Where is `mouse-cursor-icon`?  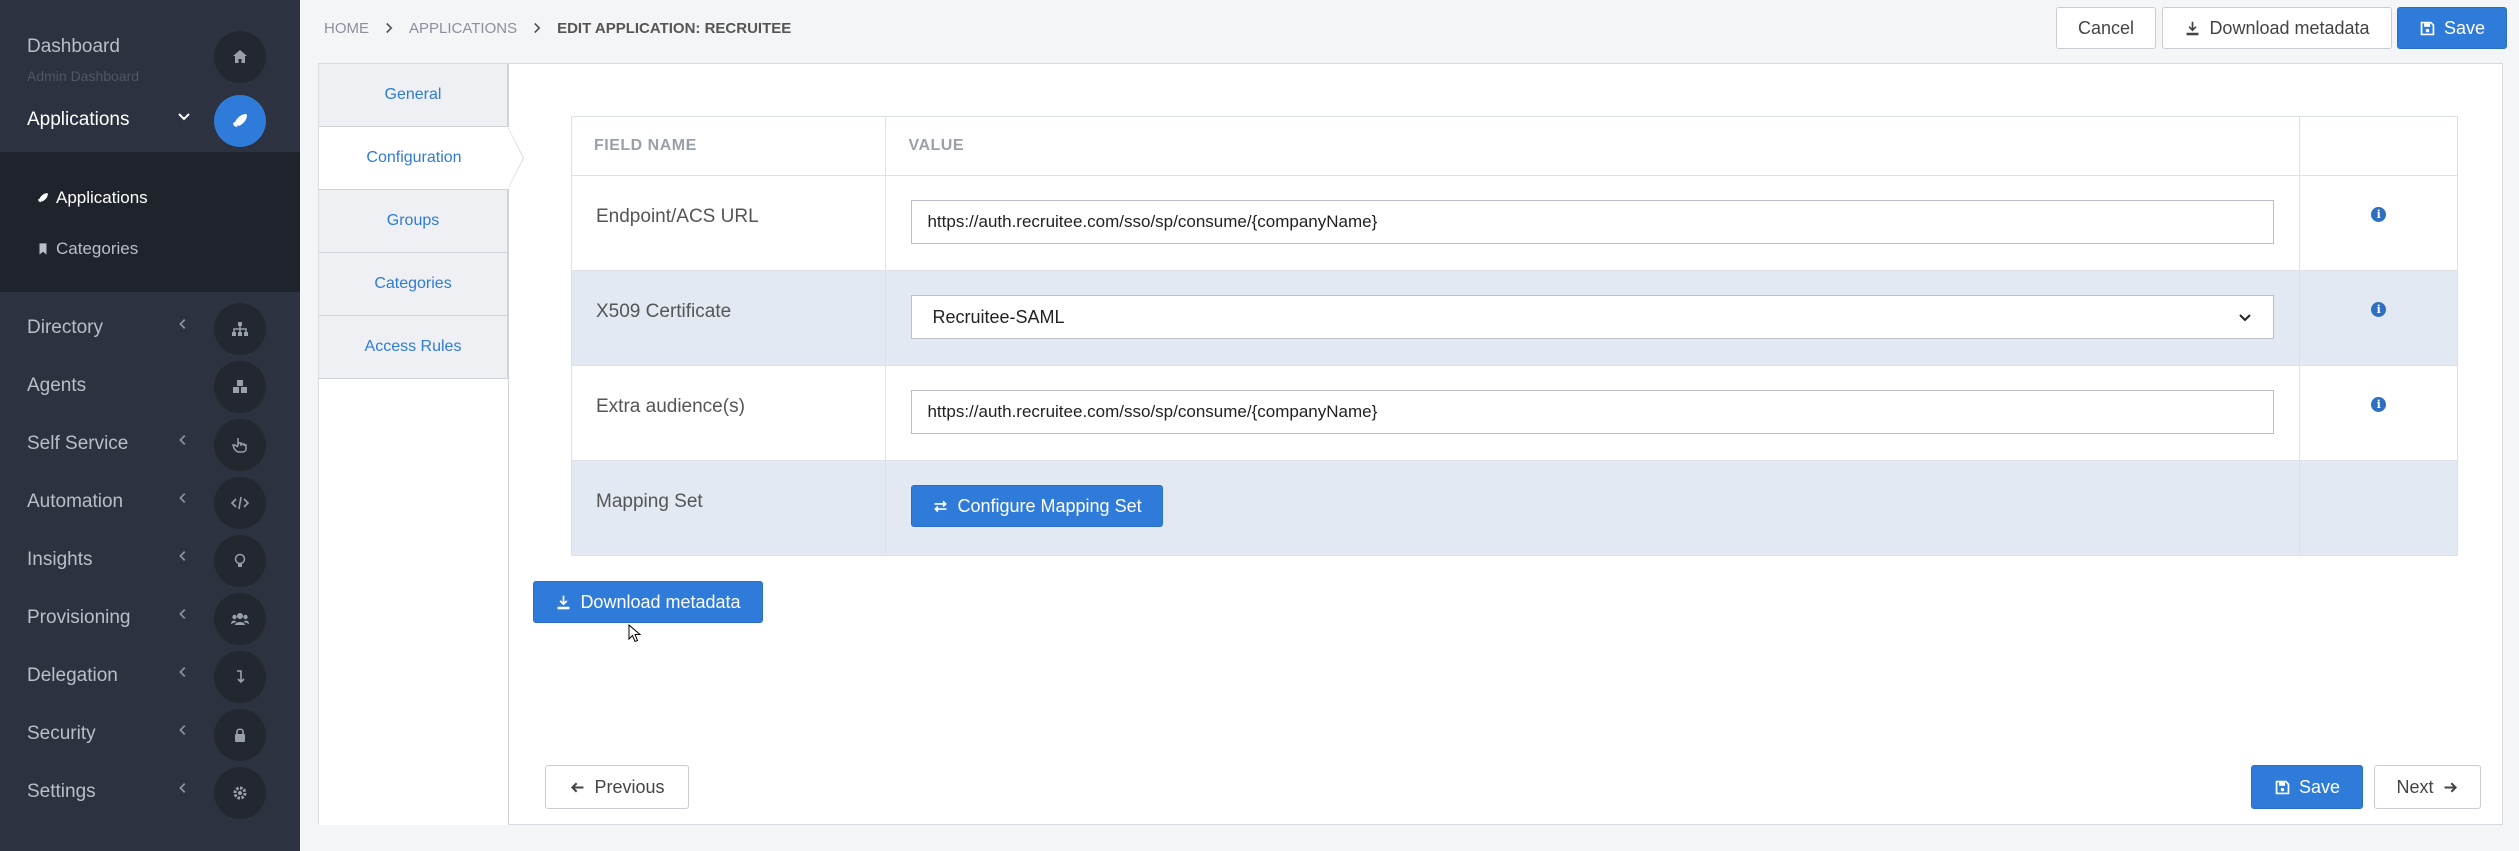 mouse-cursor-icon is located at coordinates (635, 633).